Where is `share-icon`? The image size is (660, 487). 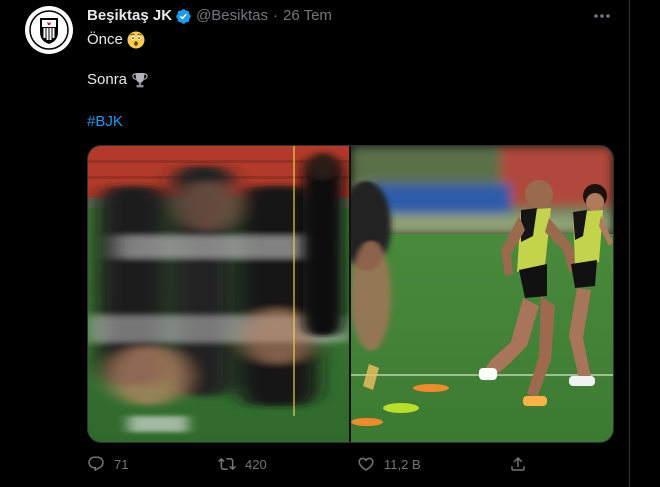
share-icon is located at coordinates (518, 463).